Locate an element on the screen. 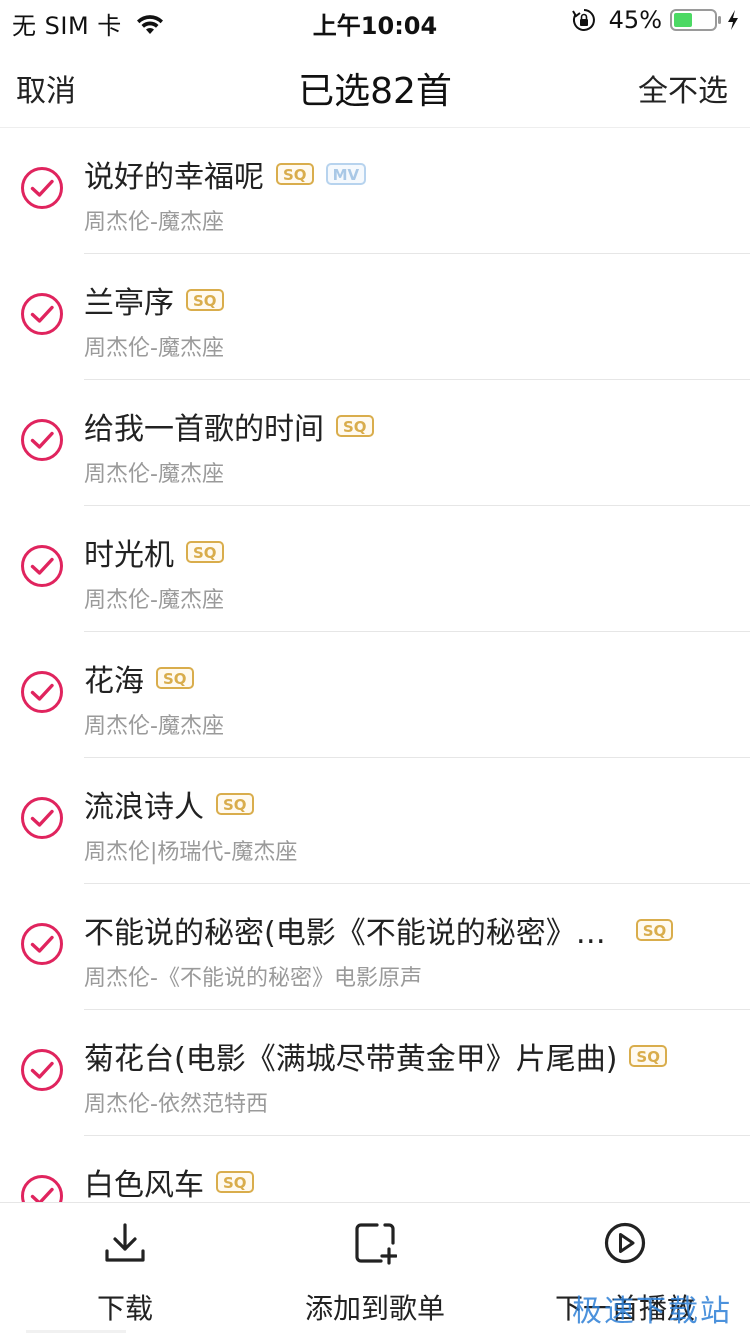 The image size is (750, 1334). song-title-line: 菊花台(电影《满城尽带黄金甲》片尾曲) SQ is located at coordinates (375, 1056).